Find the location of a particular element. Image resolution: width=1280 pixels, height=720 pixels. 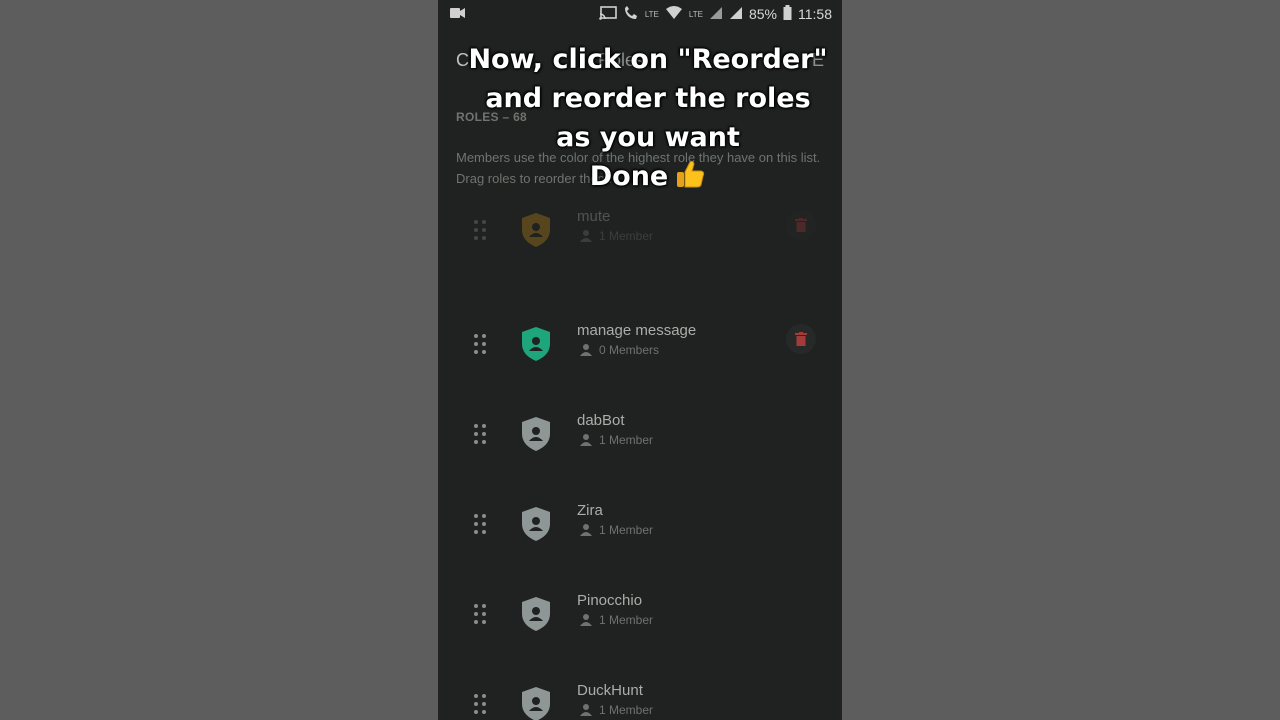

caption-line-3: as you want is located at coordinates (648, 137).